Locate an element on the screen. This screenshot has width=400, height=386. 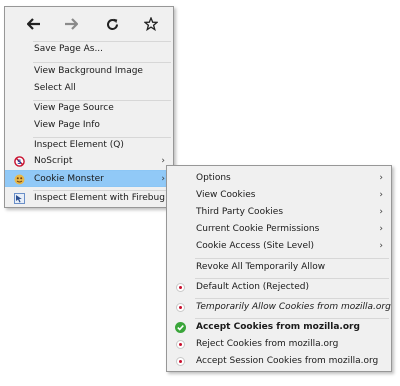
menu-item-view-background-image: View Background Image is located at coordinates (89, 71).